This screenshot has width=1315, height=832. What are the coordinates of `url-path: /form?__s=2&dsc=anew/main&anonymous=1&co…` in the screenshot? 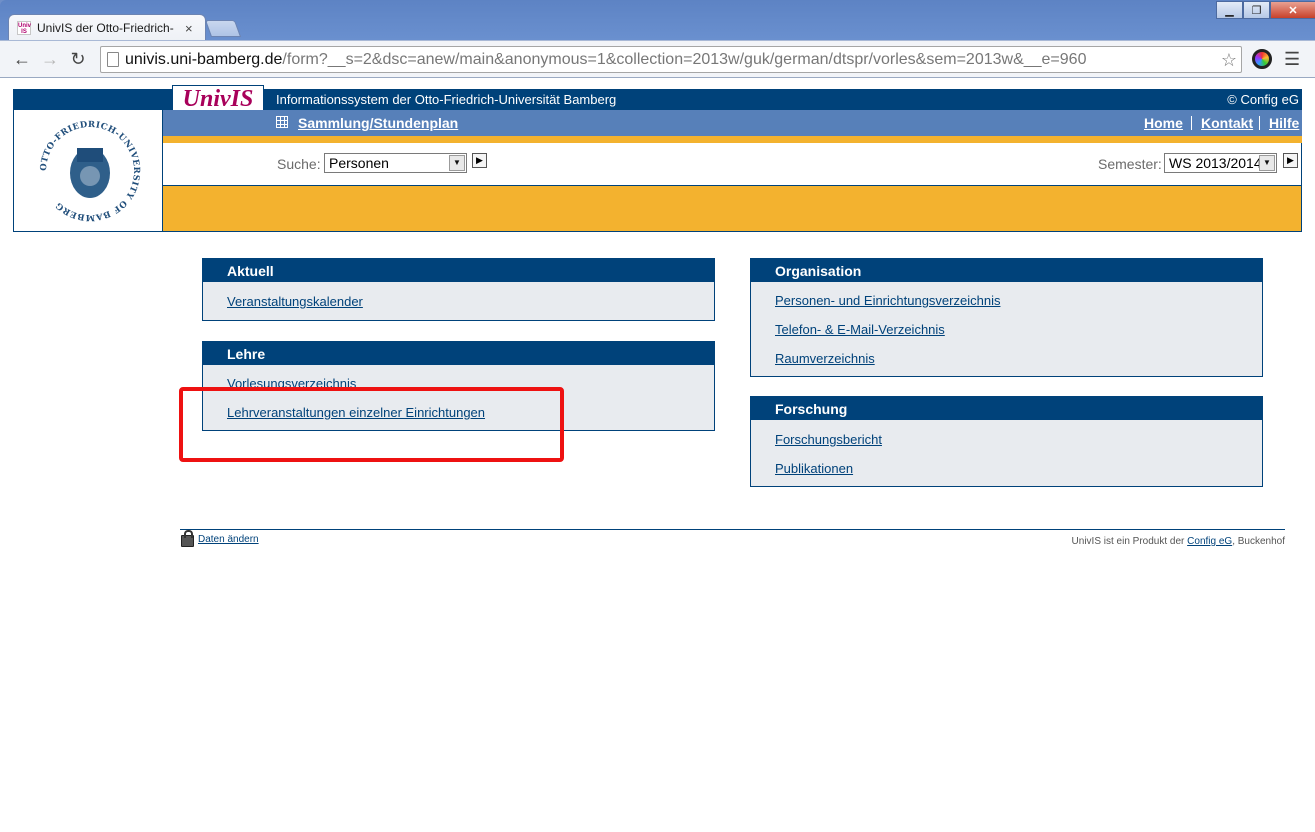 It's located at (684, 59).